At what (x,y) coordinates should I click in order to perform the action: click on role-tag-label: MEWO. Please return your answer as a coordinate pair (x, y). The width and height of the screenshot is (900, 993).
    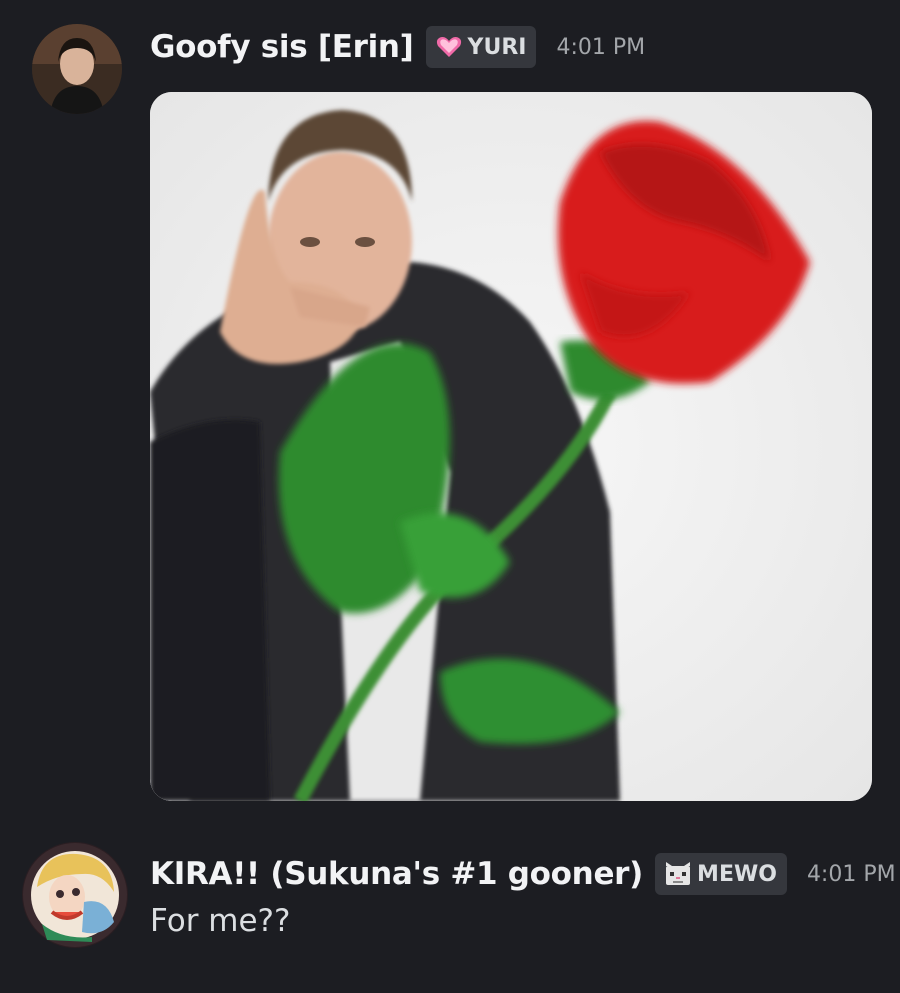
    Looking at the image, I should click on (737, 874).